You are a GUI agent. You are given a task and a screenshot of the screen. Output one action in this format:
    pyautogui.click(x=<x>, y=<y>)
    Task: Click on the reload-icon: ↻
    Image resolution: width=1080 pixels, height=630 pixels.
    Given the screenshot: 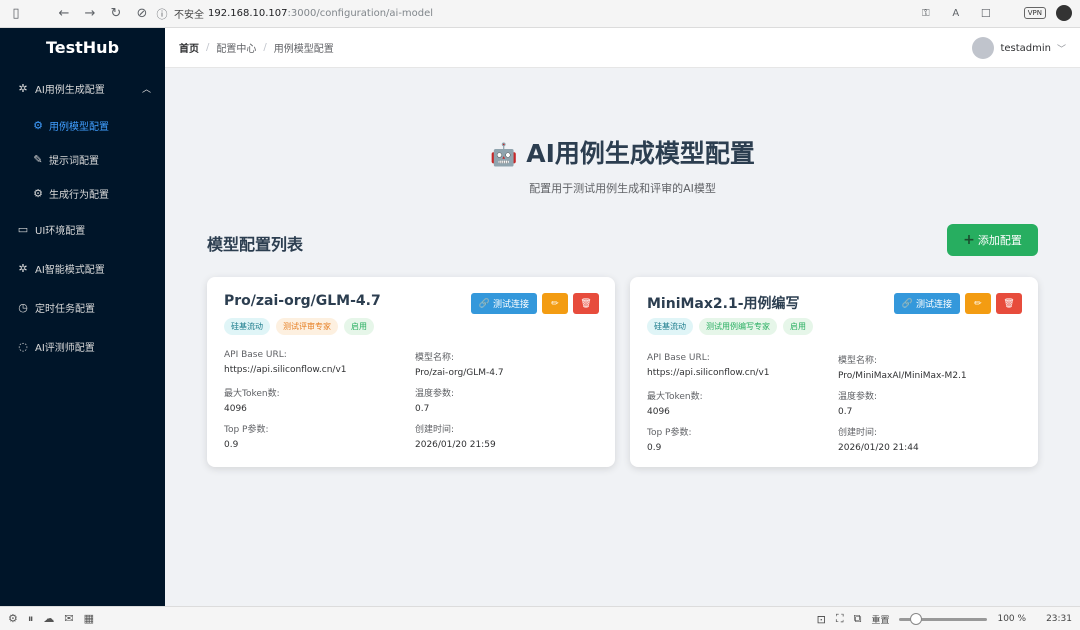 What is the action you would take?
    pyautogui.click(x=116, y=13)
    